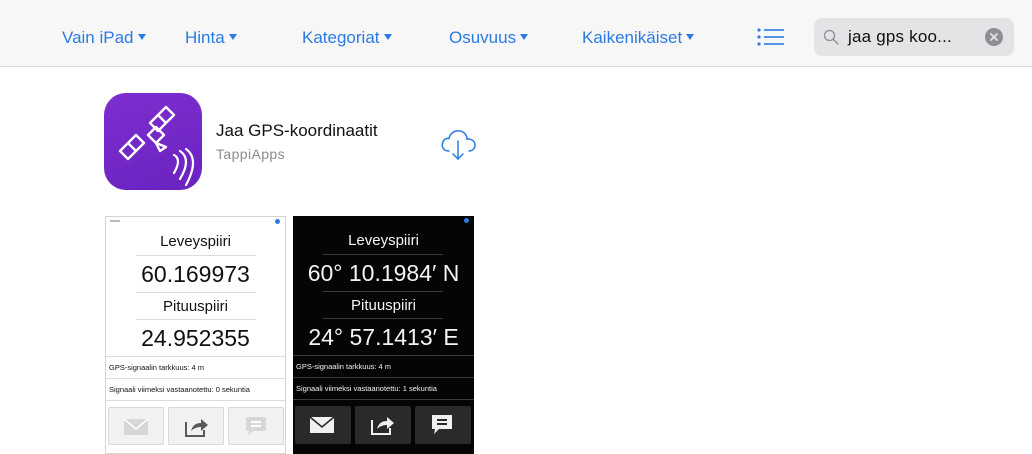 This screenshot has height=454, width=1032. Describe the element at coordinates (195, 338) in the screenshot. I see `longitude-value: 24.952355` at that location.